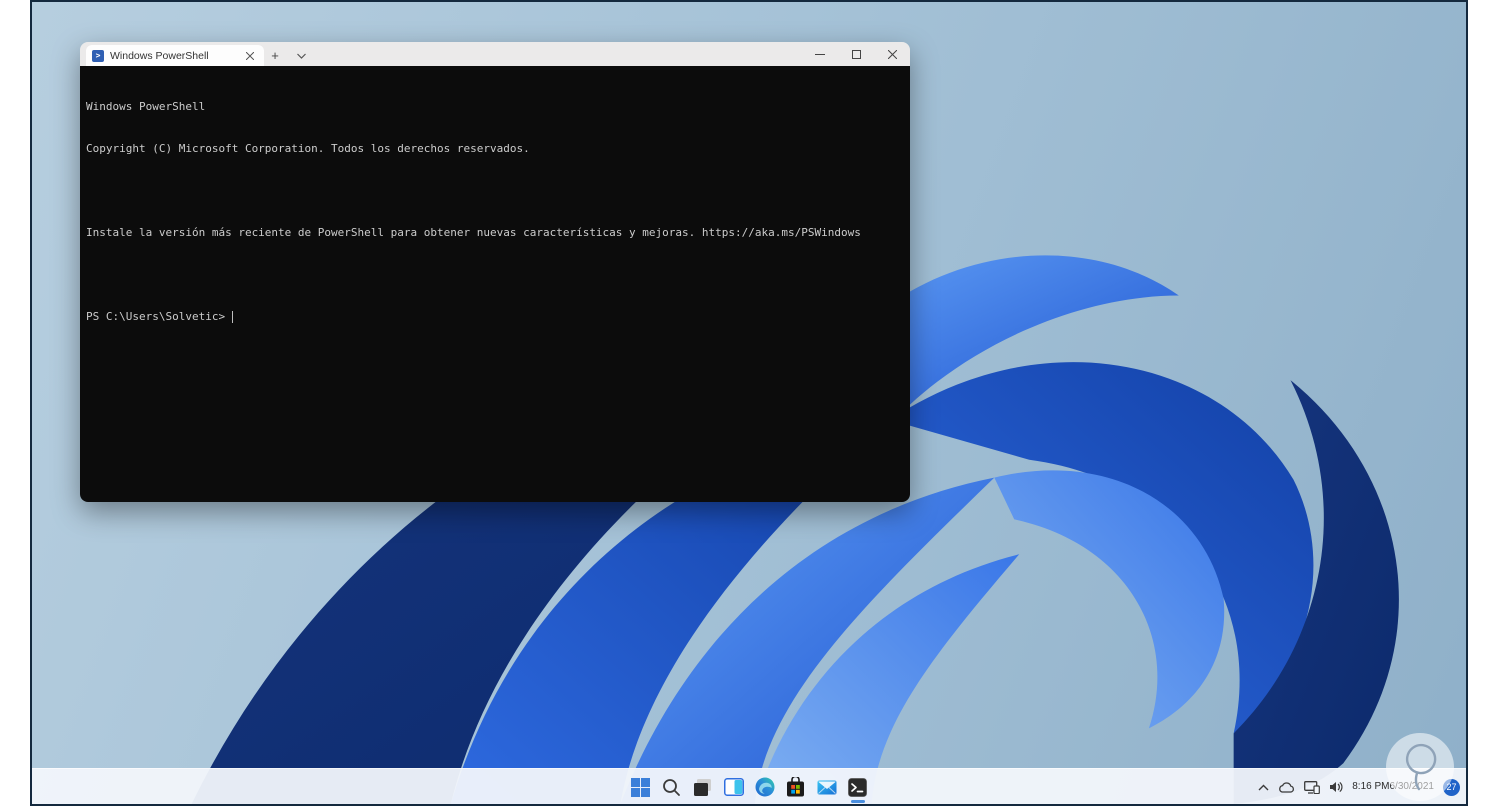 This screenshot has width=1500, height=808. I want to click on mail-icon, so click(826, 787).